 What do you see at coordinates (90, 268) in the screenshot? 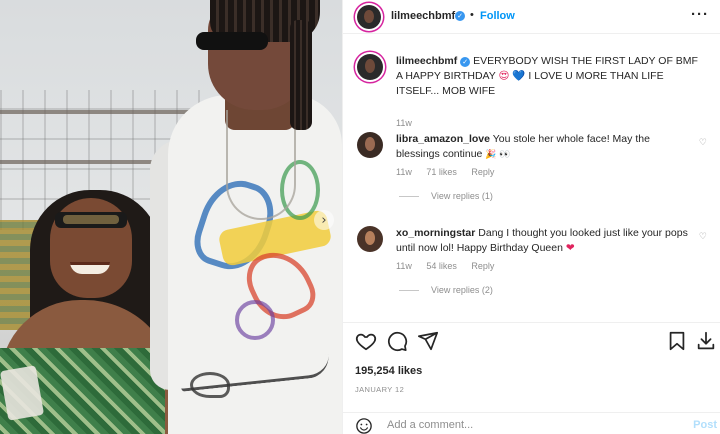
I see `photo-woman-smile` at bounding box center [90, 268].